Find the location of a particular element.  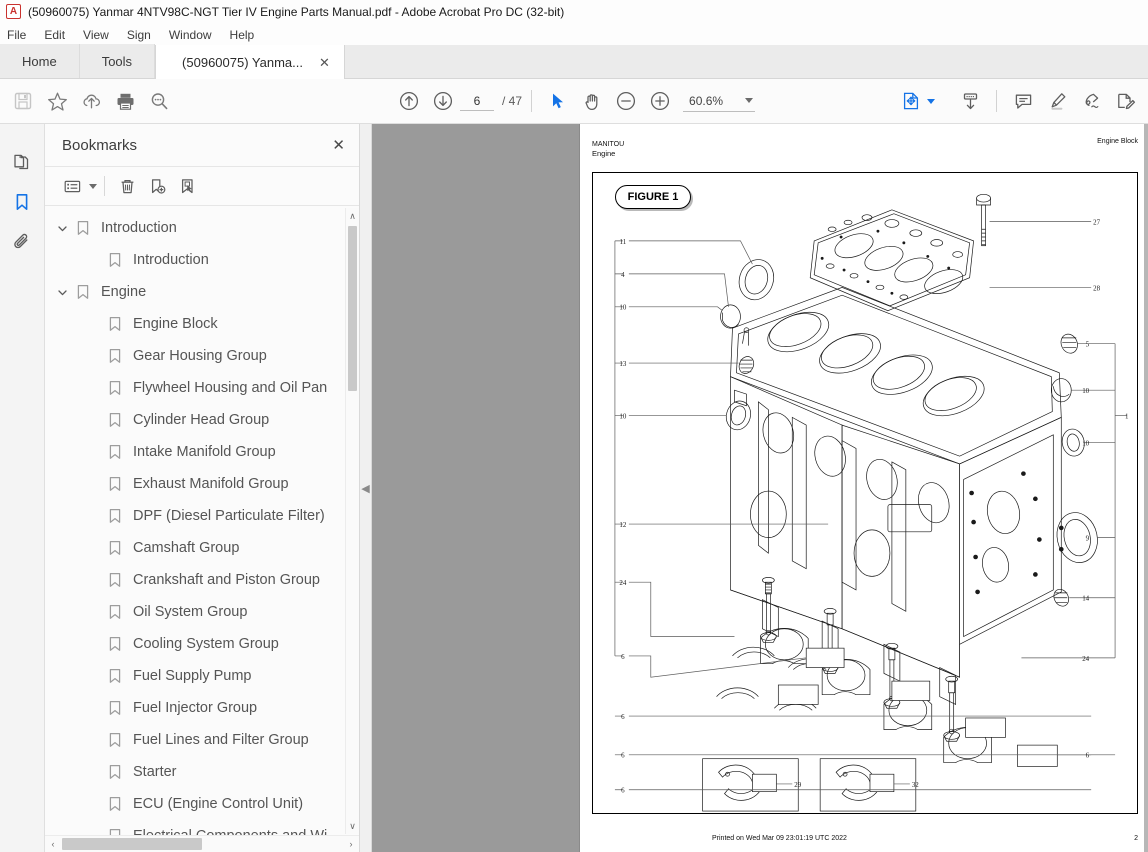

options-chevron-down-icon is located at coordinates (93, 186).